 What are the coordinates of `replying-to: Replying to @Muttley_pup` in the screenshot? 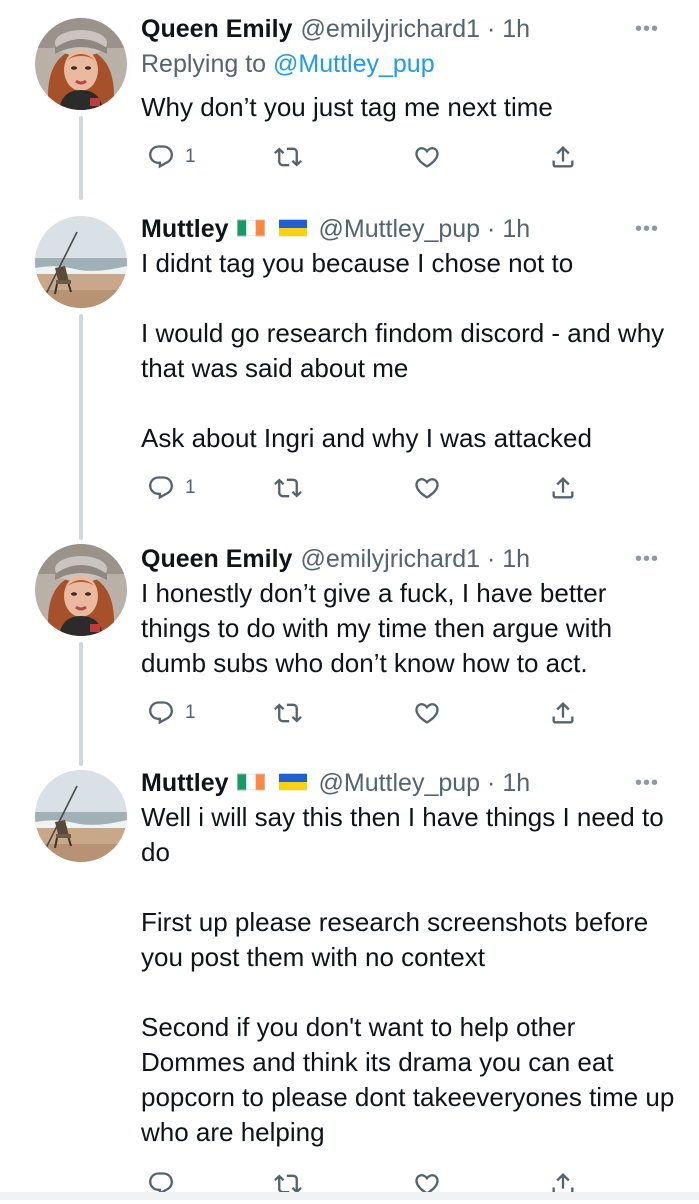 It's located at (411, 64).